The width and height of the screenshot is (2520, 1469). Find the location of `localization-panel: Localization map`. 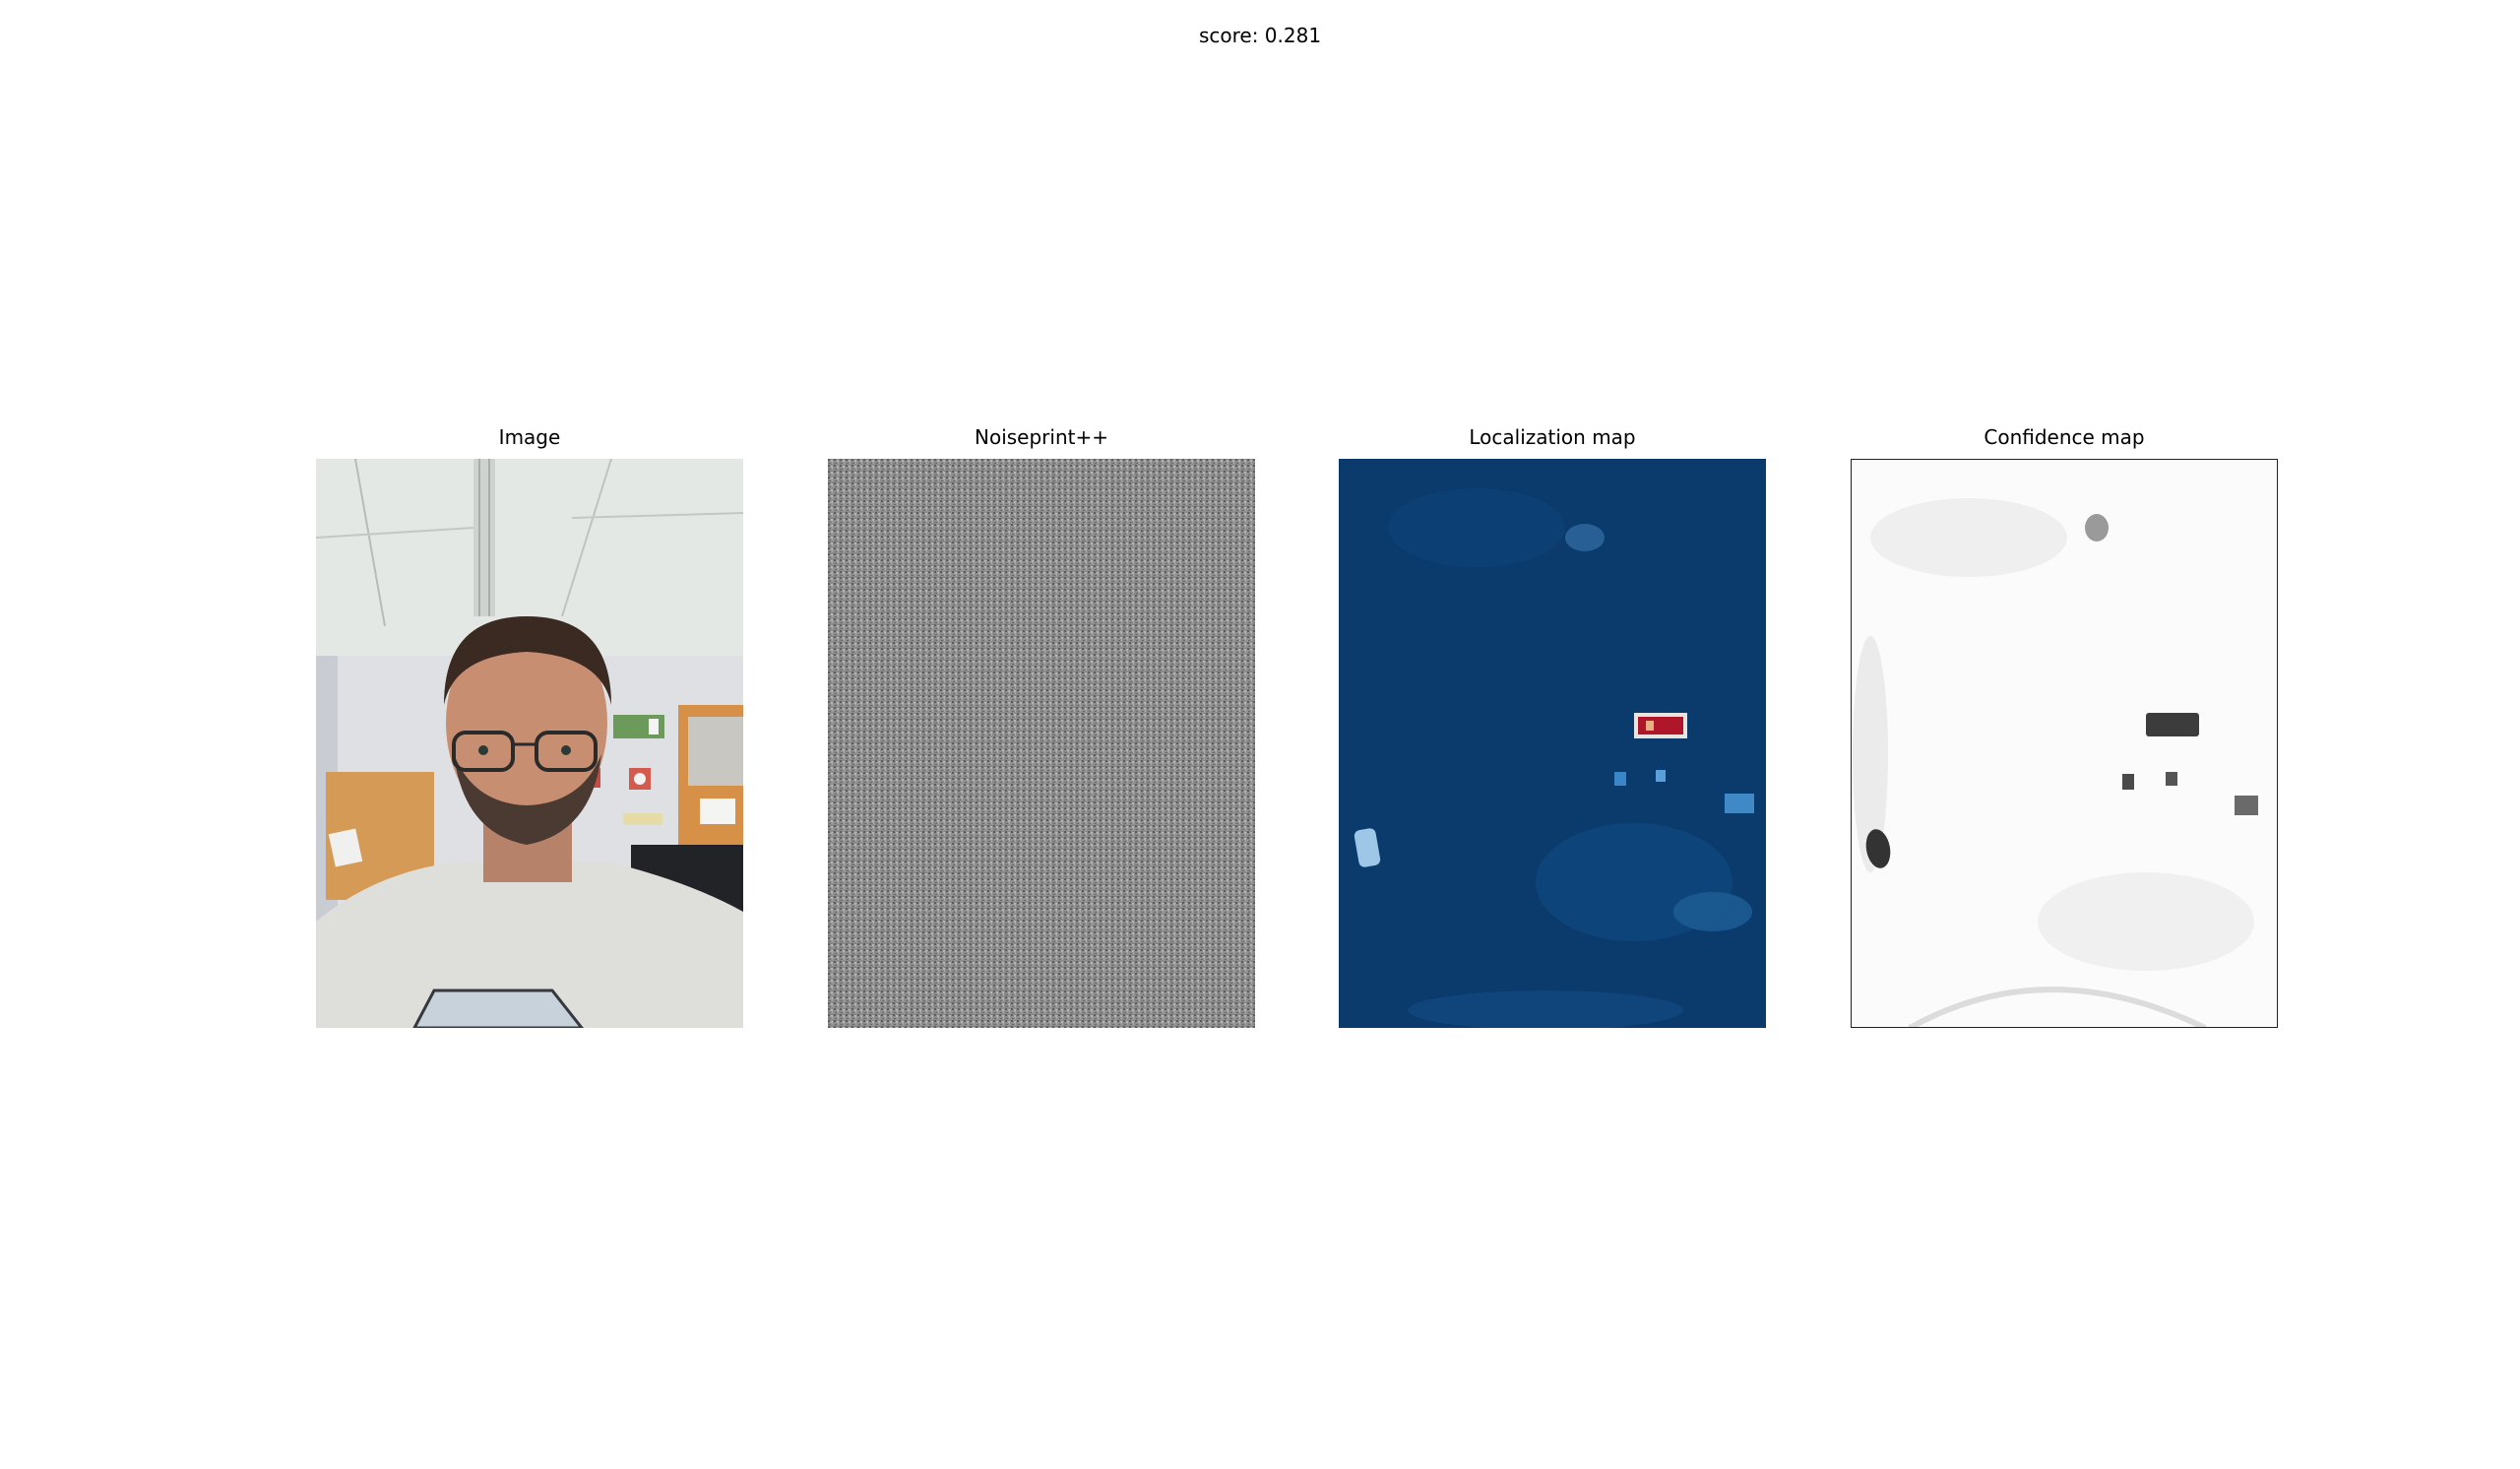

localization-panel: Localization map is located at coordinates (1552, 726).